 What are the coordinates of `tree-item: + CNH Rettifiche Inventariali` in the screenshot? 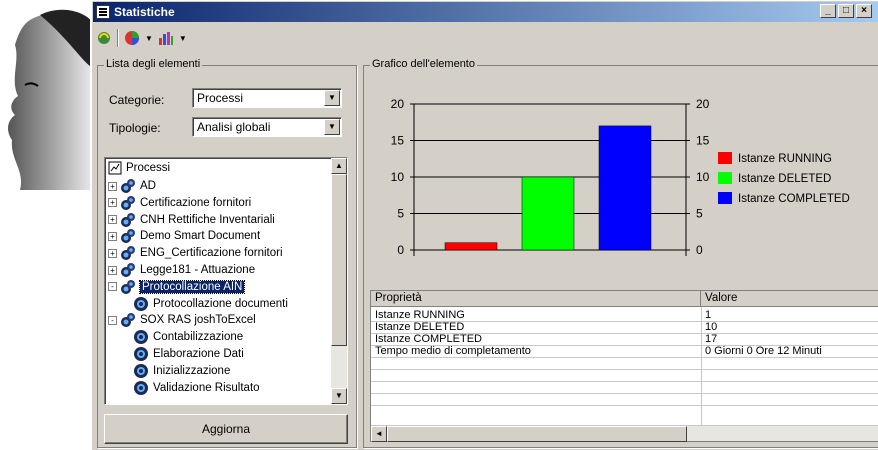 It's located at (191, 220).